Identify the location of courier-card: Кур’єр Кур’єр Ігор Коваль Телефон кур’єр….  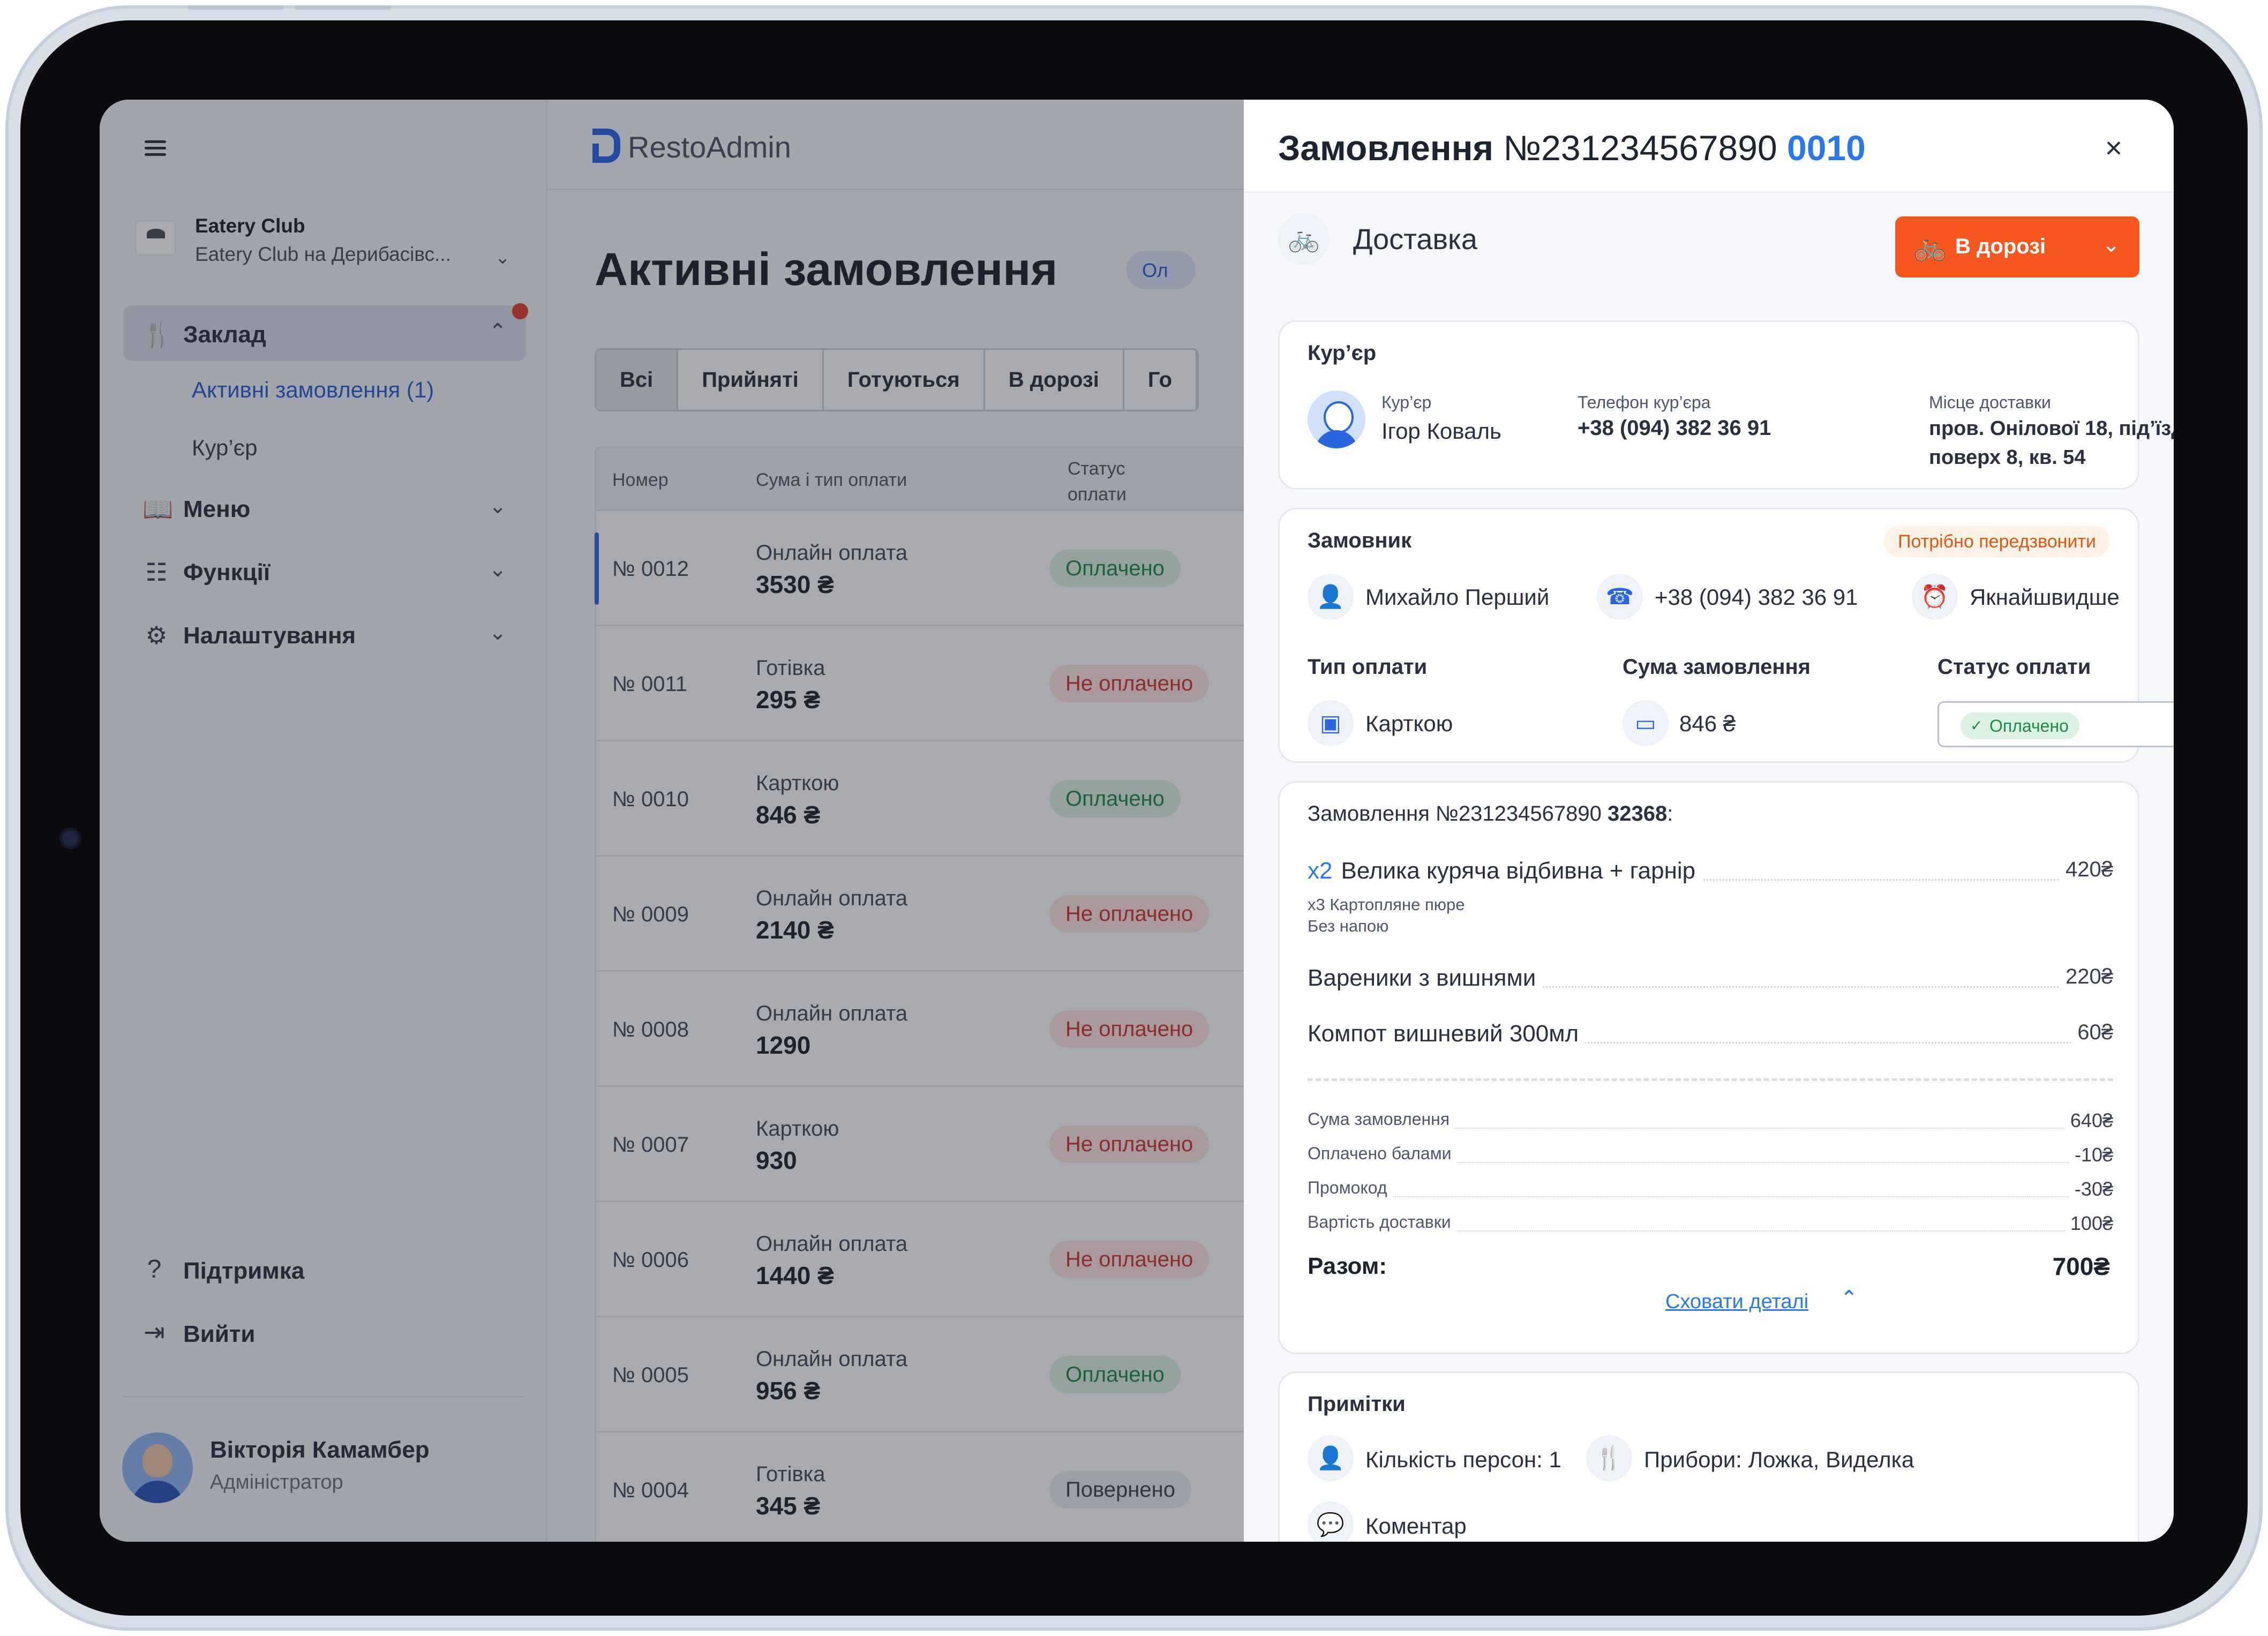
(1726, 405).